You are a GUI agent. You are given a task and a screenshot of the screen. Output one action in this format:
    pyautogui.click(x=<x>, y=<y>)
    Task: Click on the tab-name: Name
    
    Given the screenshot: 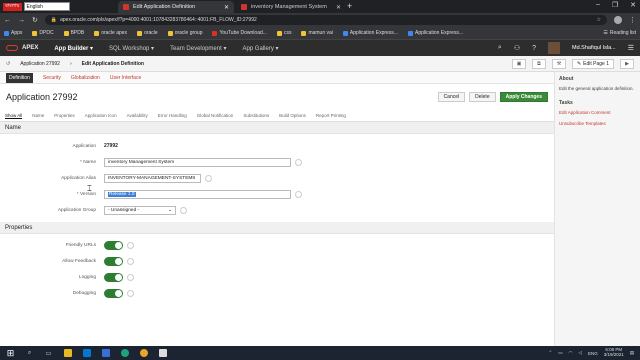 What is the action you would take?
    pyautogui.click(x=38, y=115)
    